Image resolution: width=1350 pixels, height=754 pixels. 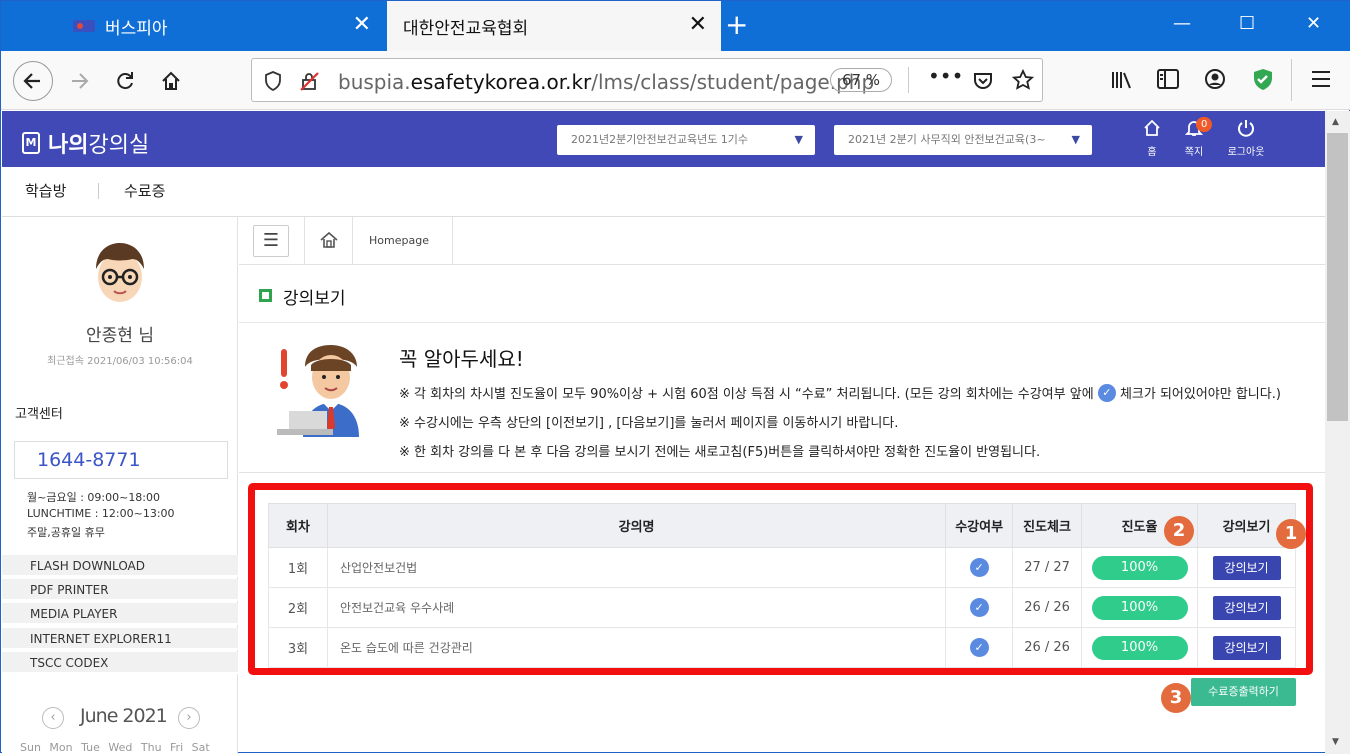 What do you see at coordinates (1263, 79) in the screenshot?
I see `extension-shield-icon` at bounding box center [1263, 79].